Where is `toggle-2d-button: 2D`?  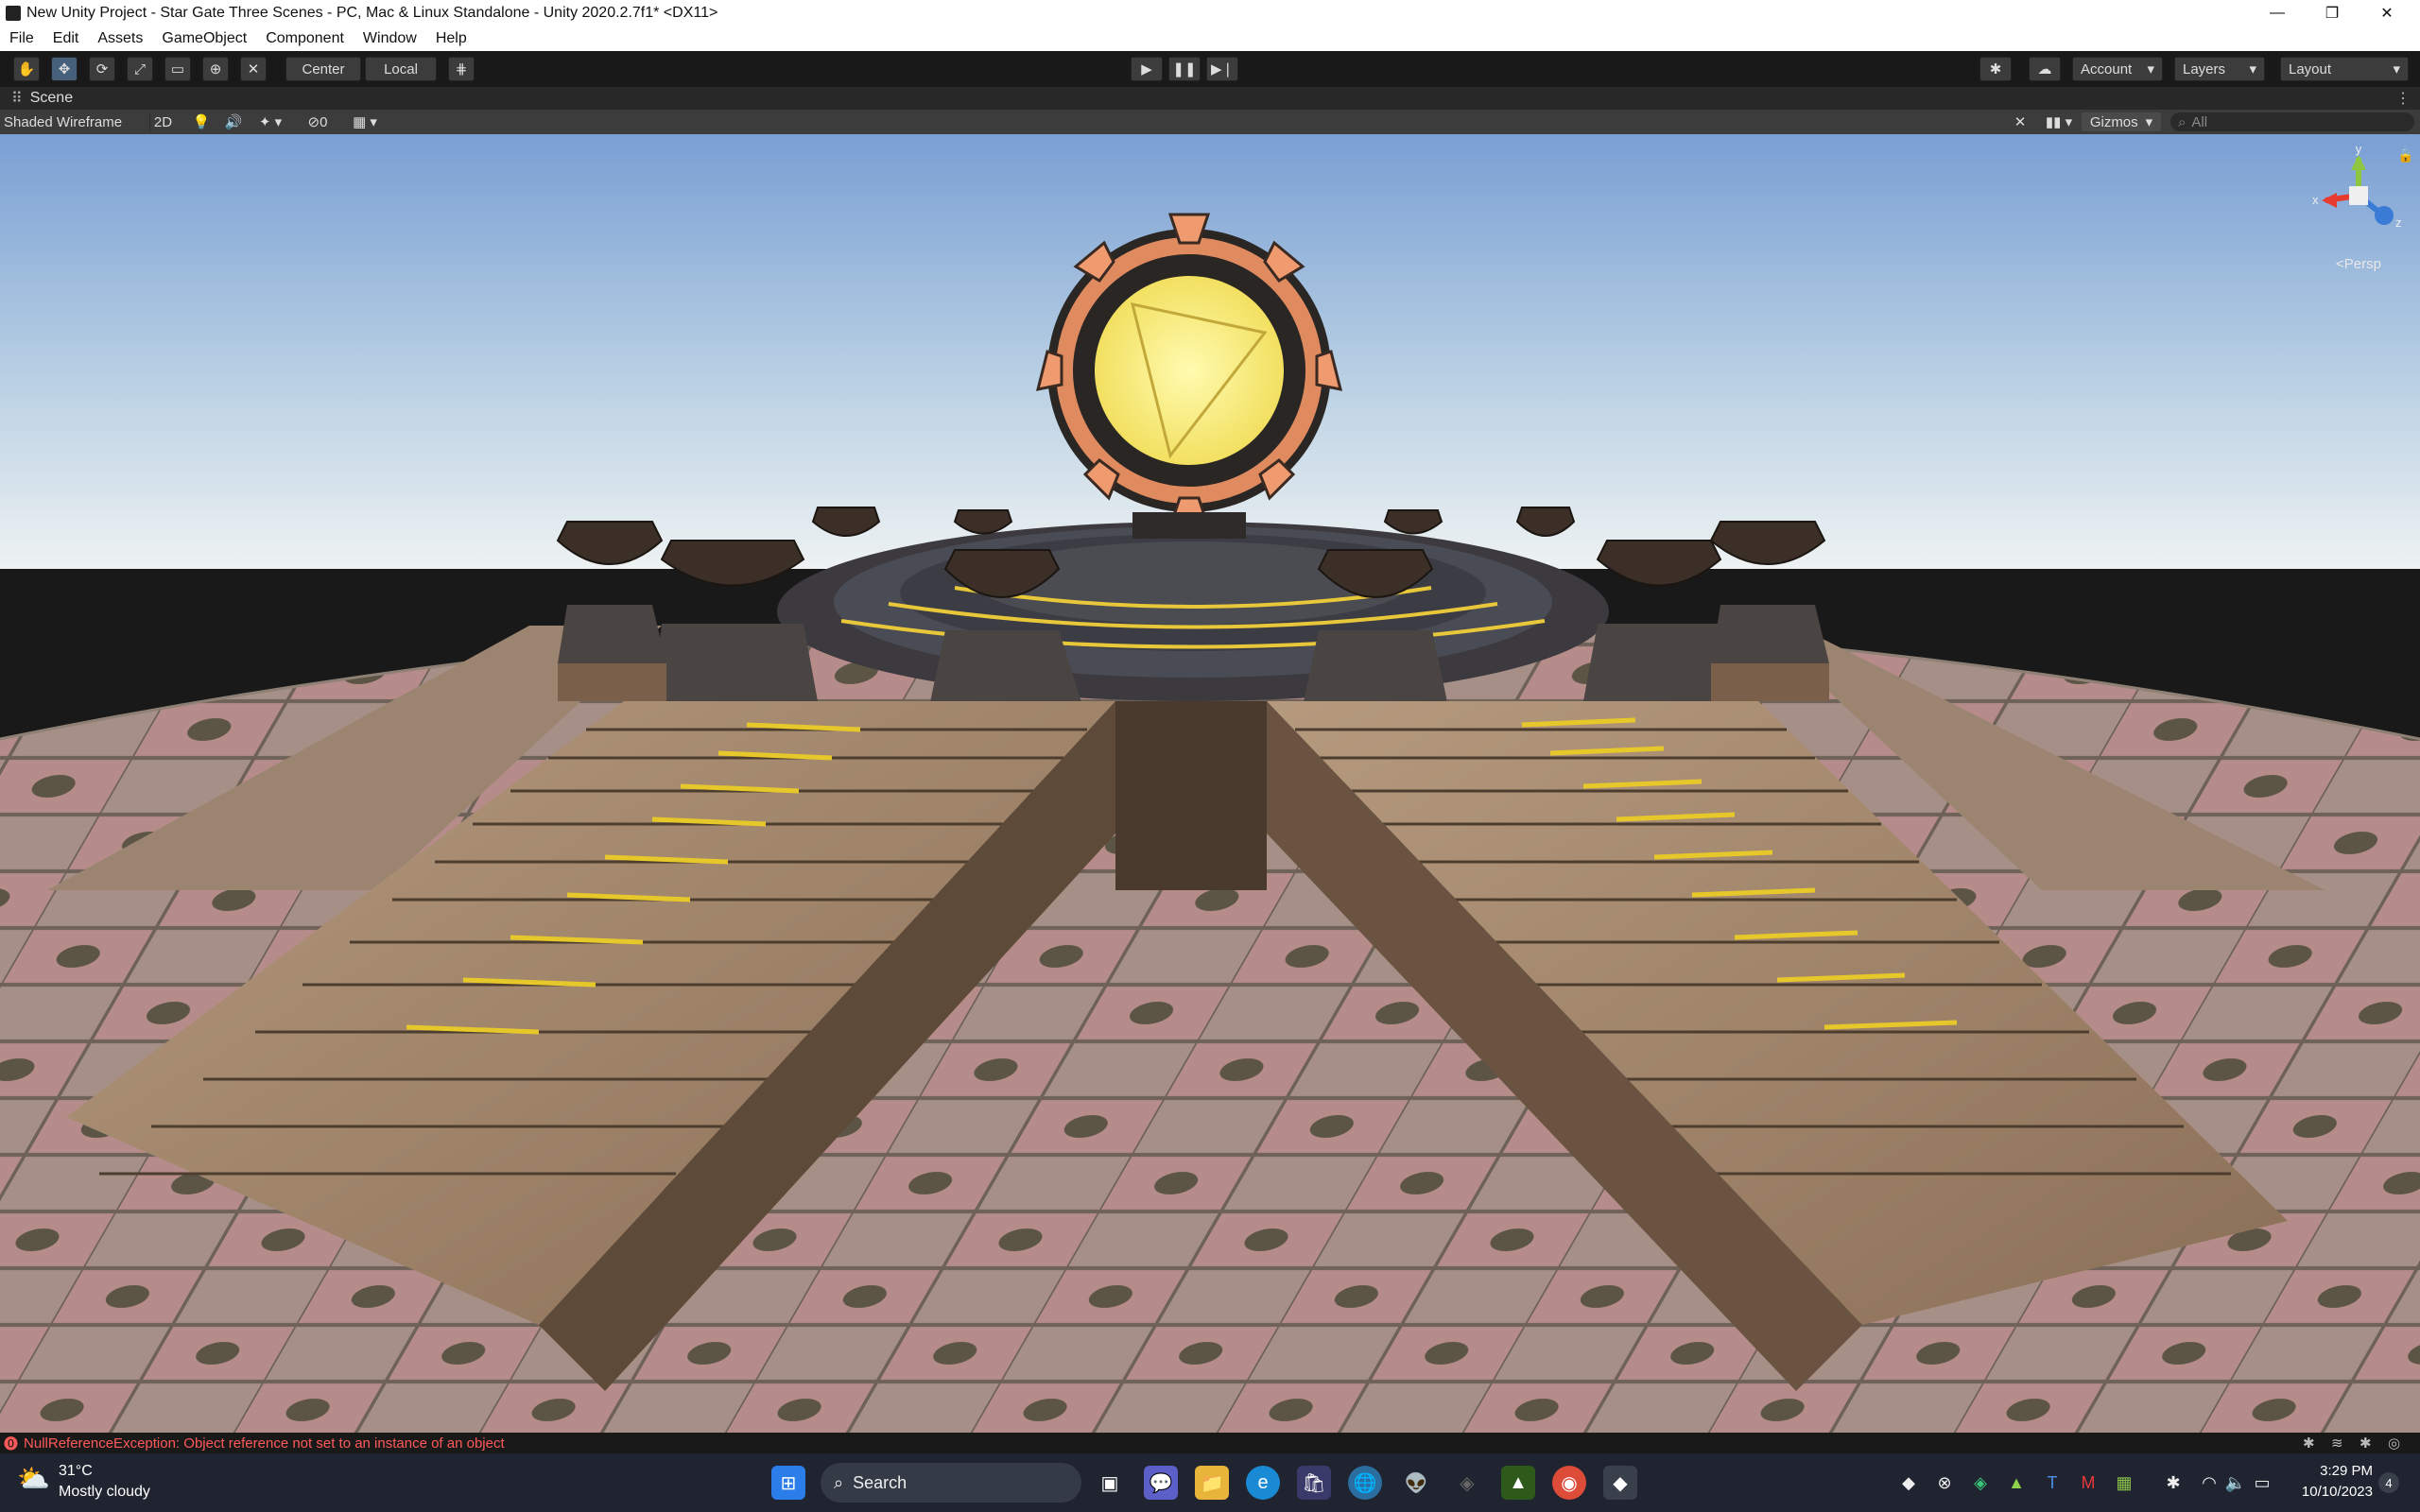 toggle-2d-button: 2D is located at coordinates (162, 121).